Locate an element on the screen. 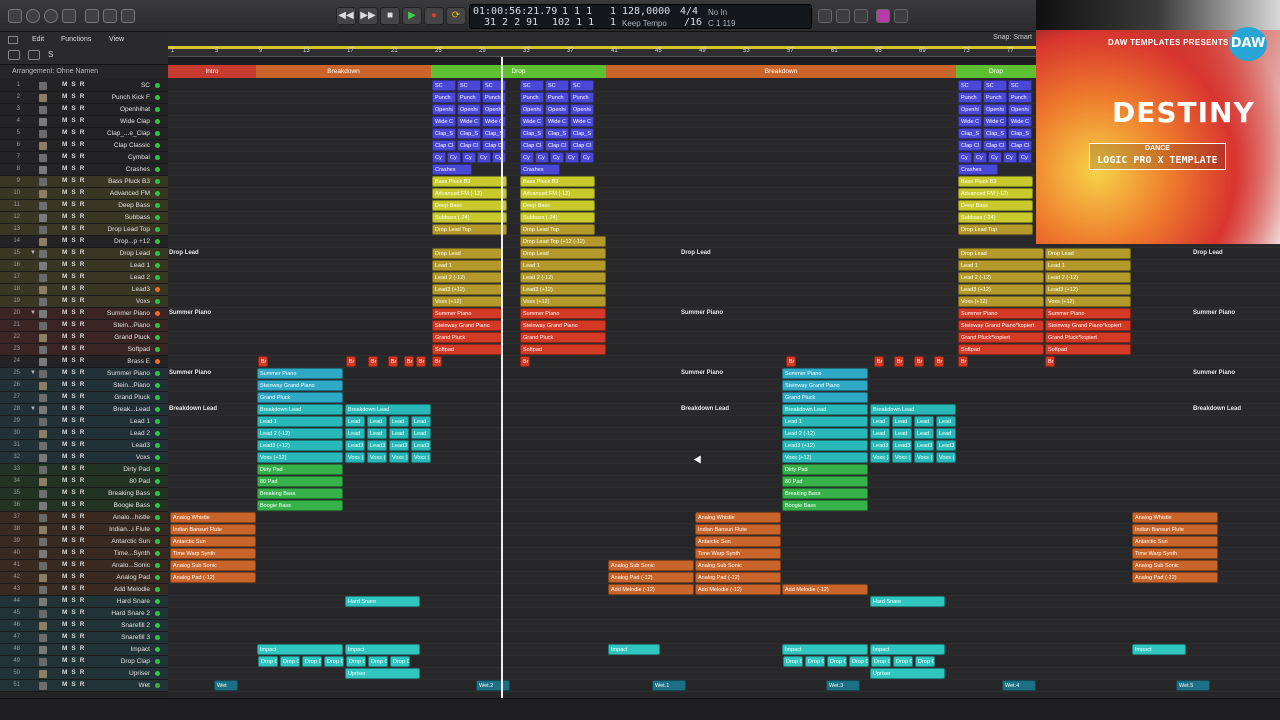  region: Wet.4 is located at coordinates (1019, 685).